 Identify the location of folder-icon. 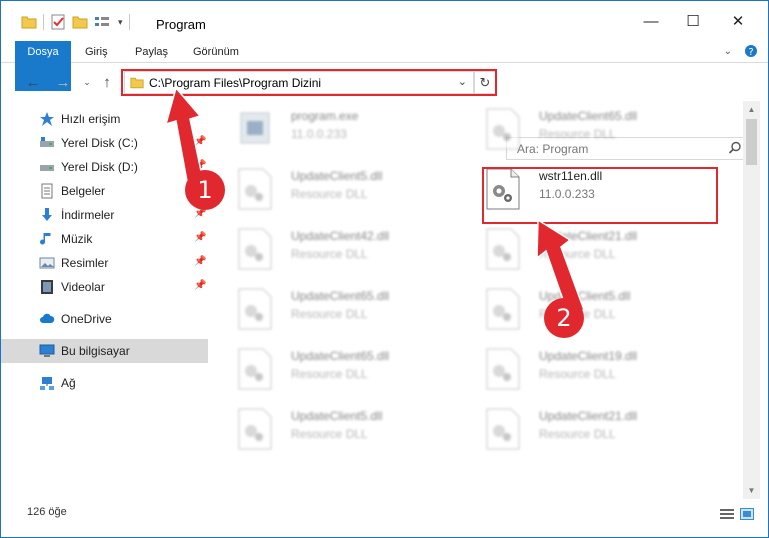
(29, 22).